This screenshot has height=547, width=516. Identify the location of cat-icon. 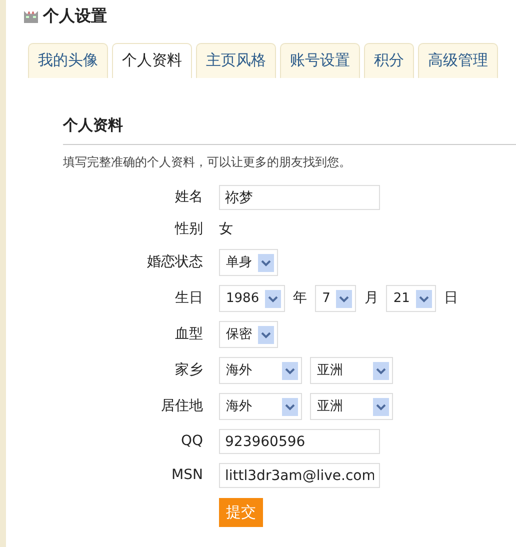
(31, 16).